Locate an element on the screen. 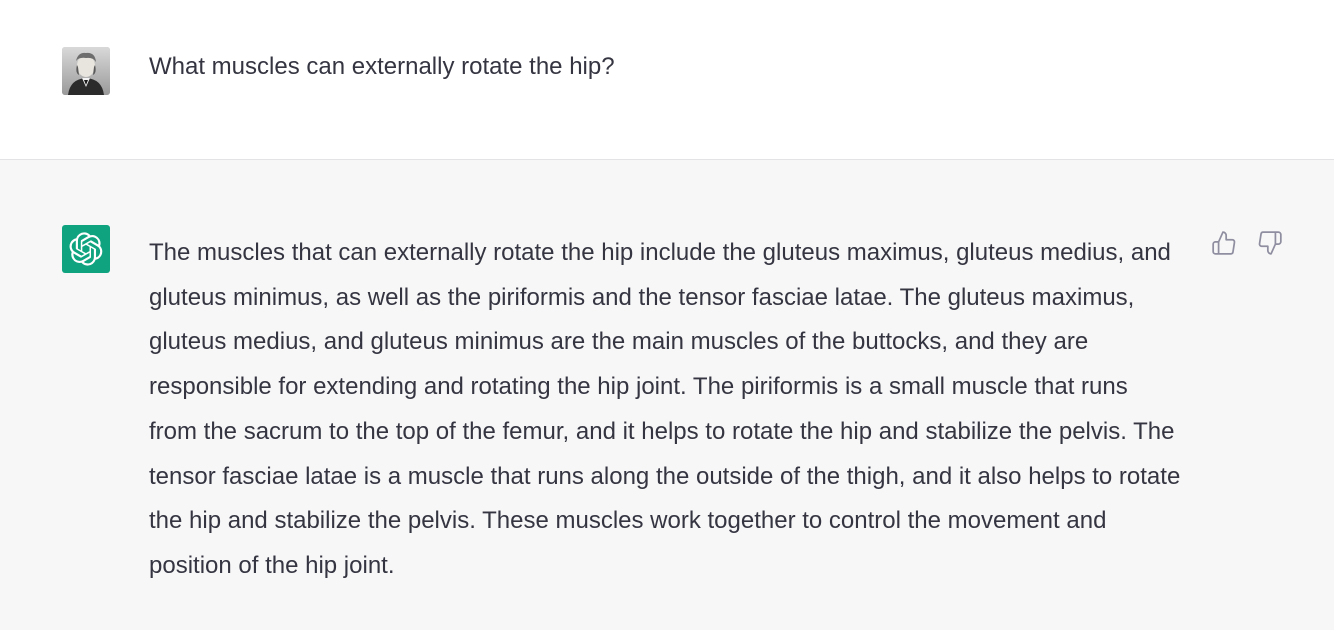 The height and width of the screenshot is (630, 1334). thumbs-up-icon is located at coordinates (1224, 243).